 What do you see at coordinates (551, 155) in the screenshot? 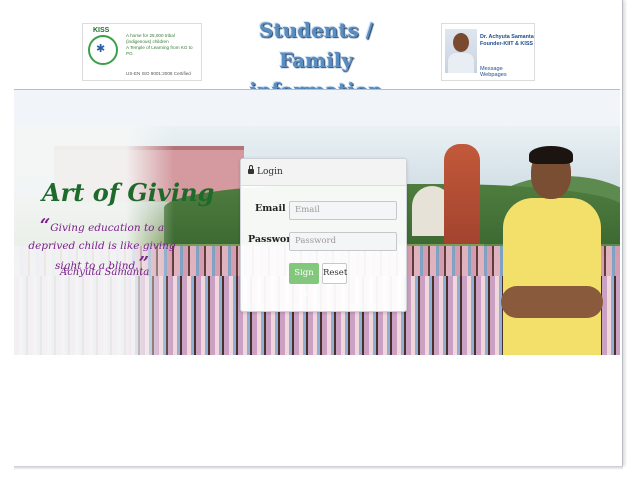
I see `founder-figure-hair` at bounding box center [551, 155].